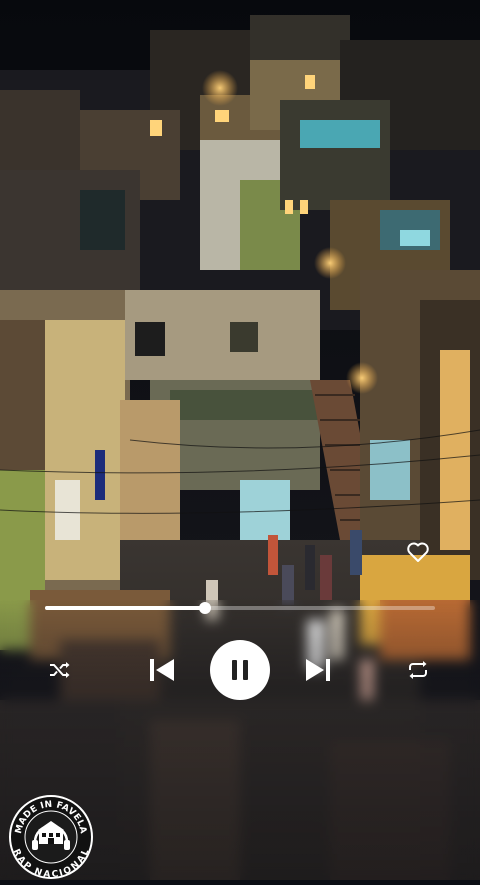  I want to click on next-button, so click(318, 670).